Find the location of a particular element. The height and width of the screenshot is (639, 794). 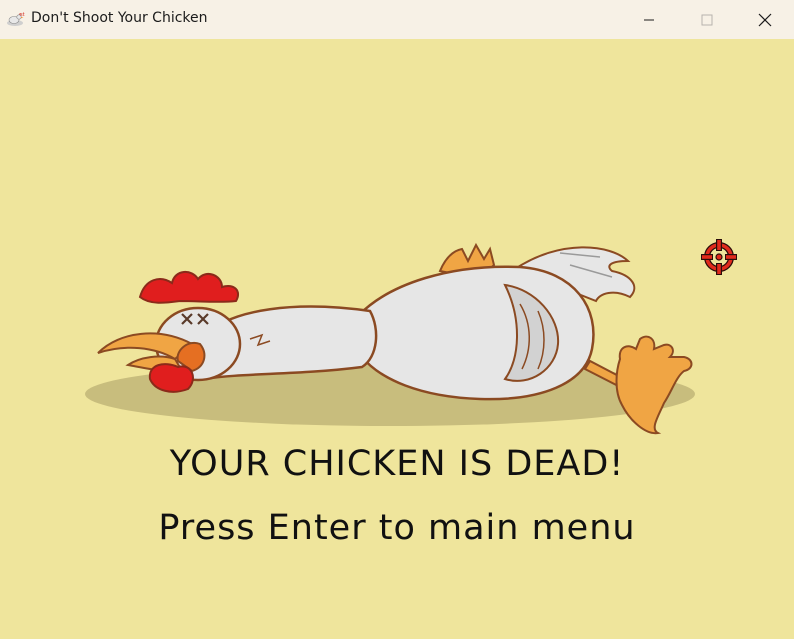

crosshair-icon is located at coordinates (719, 257).